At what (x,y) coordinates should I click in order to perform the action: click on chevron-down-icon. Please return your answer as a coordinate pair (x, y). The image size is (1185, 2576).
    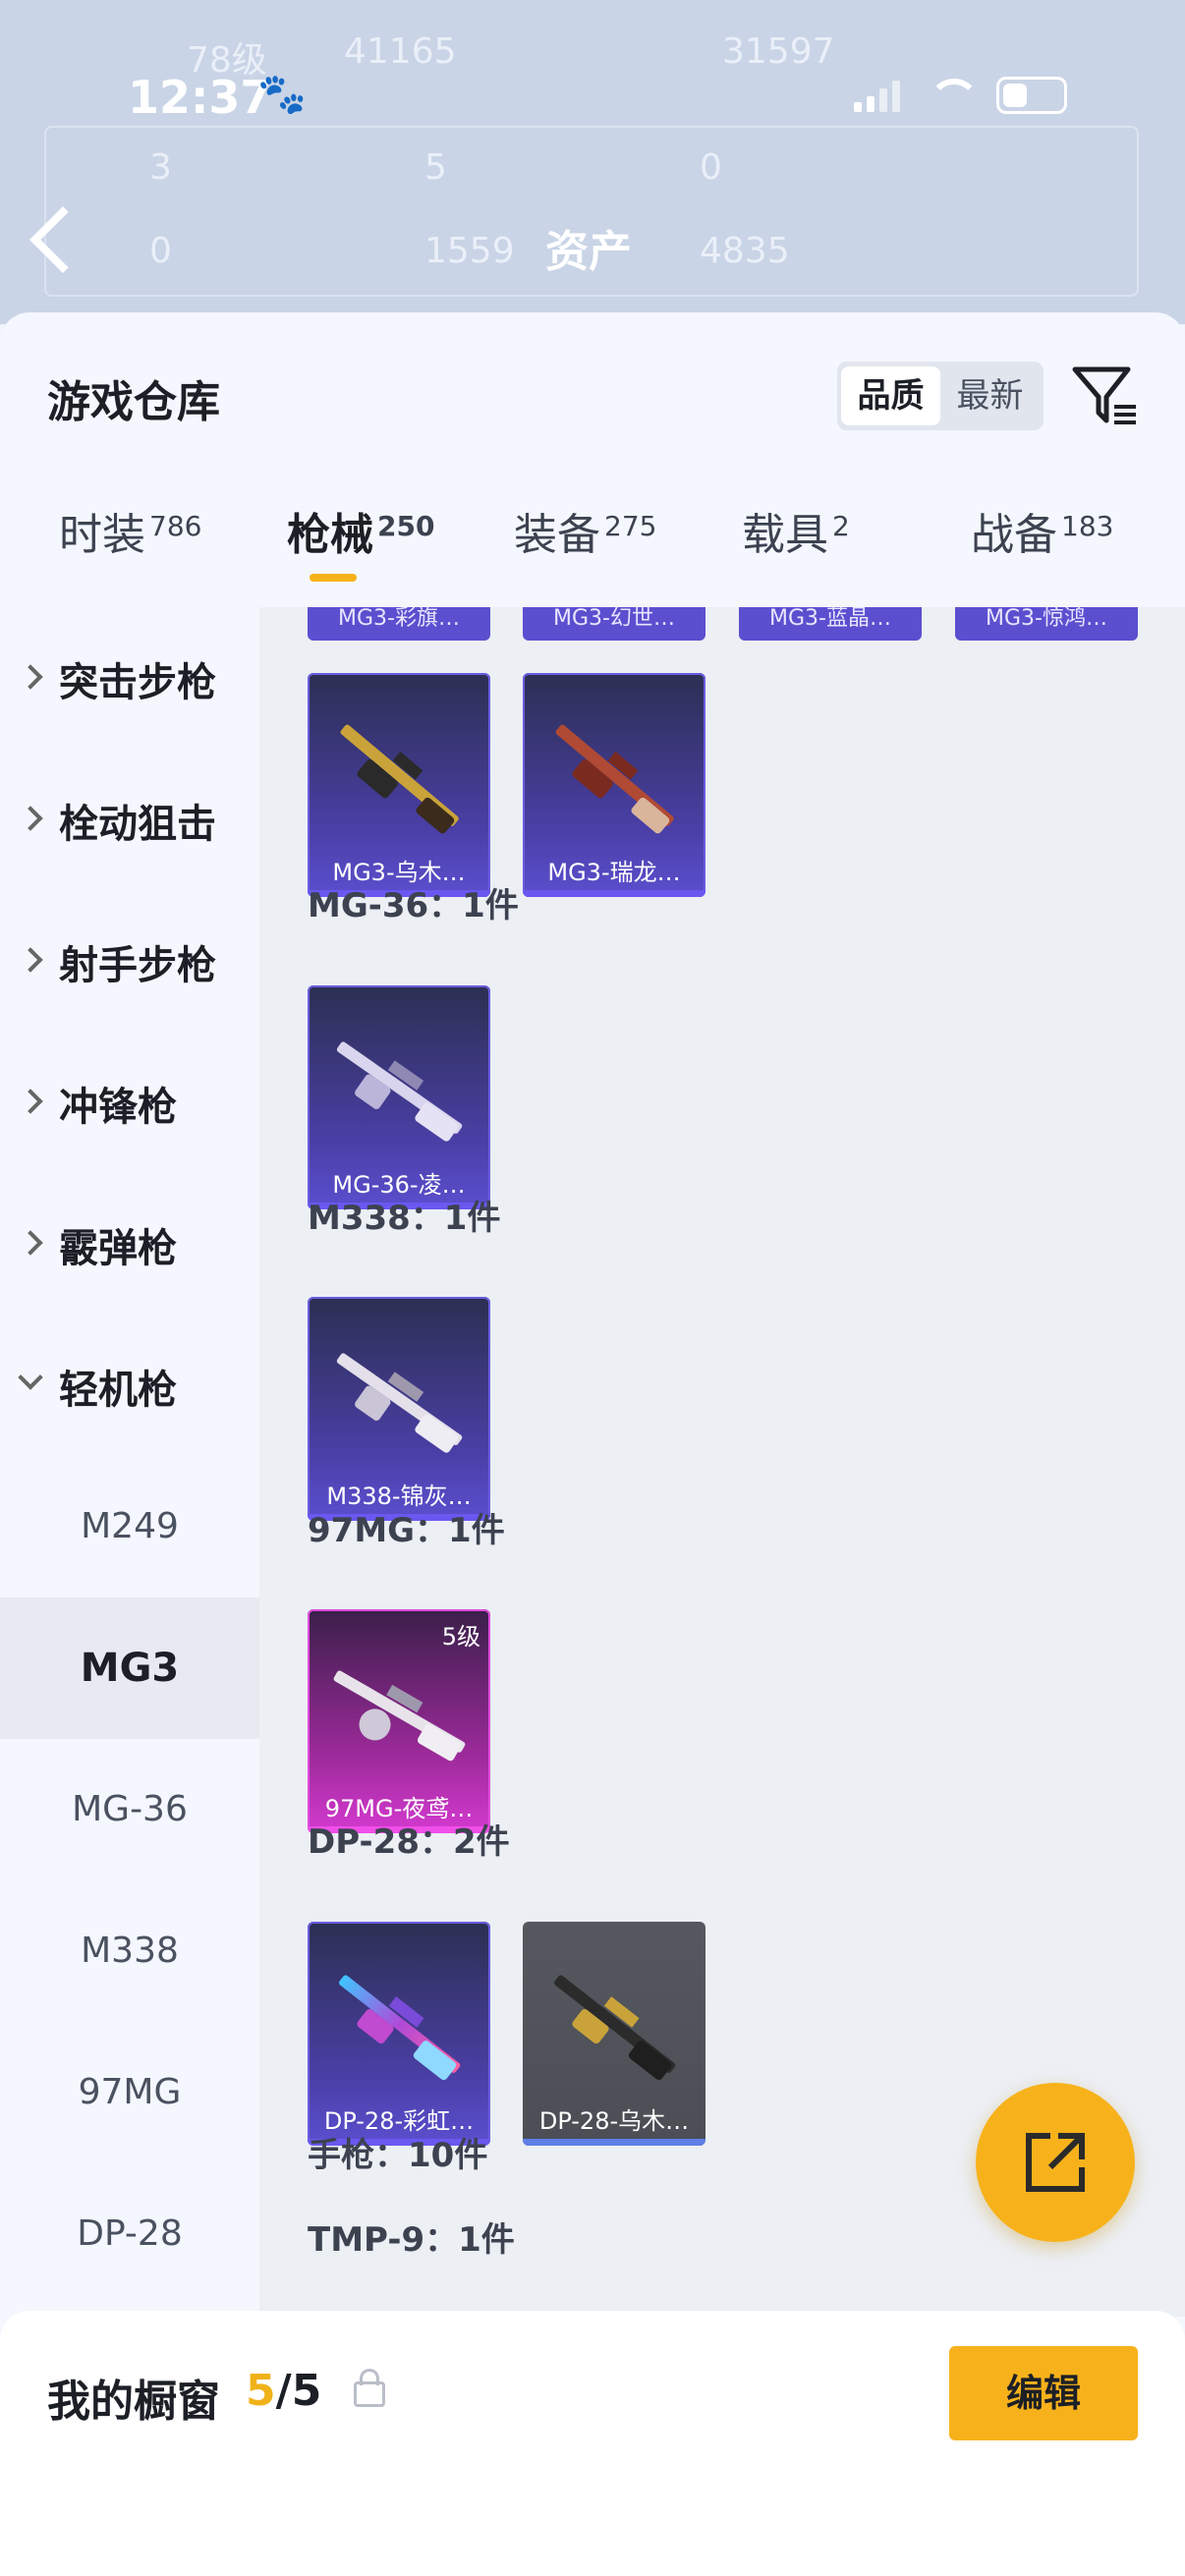
    Looking at the image, I should click on (31, 1377).